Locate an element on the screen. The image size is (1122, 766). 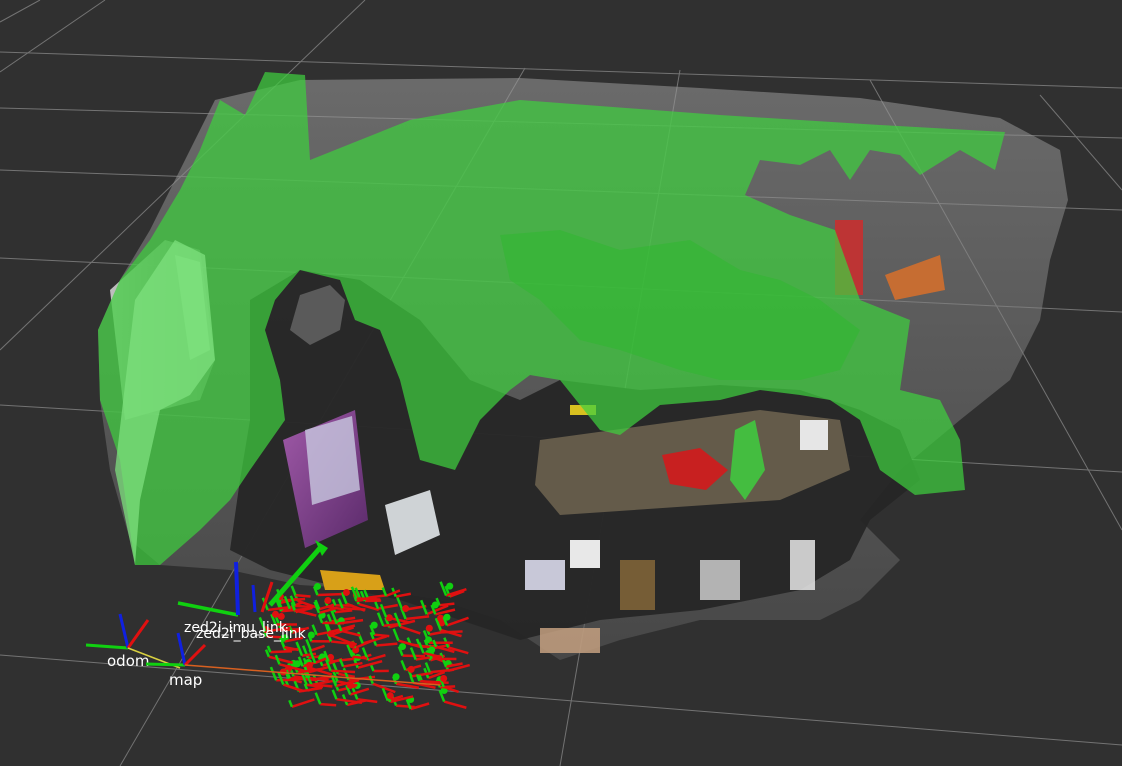
odom-frame-label: odom is located at coordinates (128, 661).